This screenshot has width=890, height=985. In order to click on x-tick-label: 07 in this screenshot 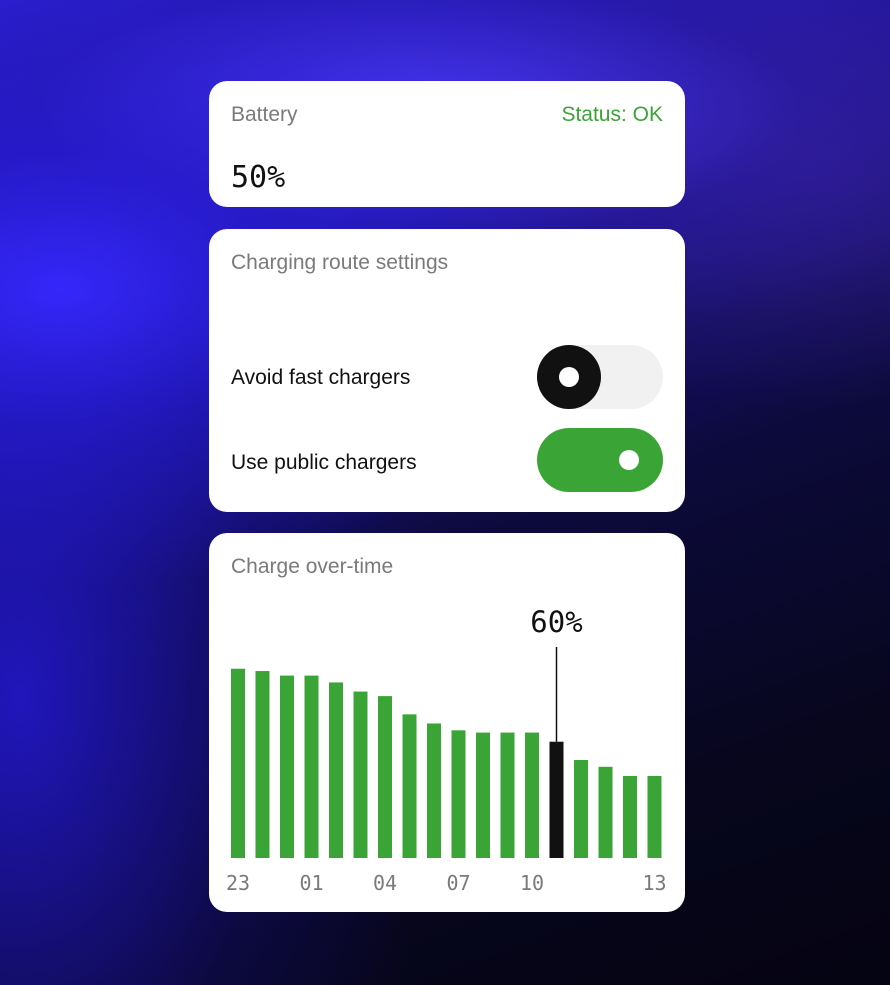, I will do `click(458, 883)`.